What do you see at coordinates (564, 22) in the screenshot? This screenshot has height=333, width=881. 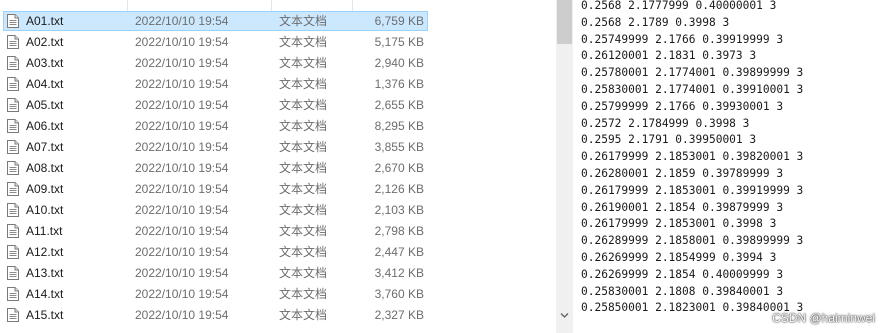 I see `scrollbar-thumb` at bounding box center [564, 22].